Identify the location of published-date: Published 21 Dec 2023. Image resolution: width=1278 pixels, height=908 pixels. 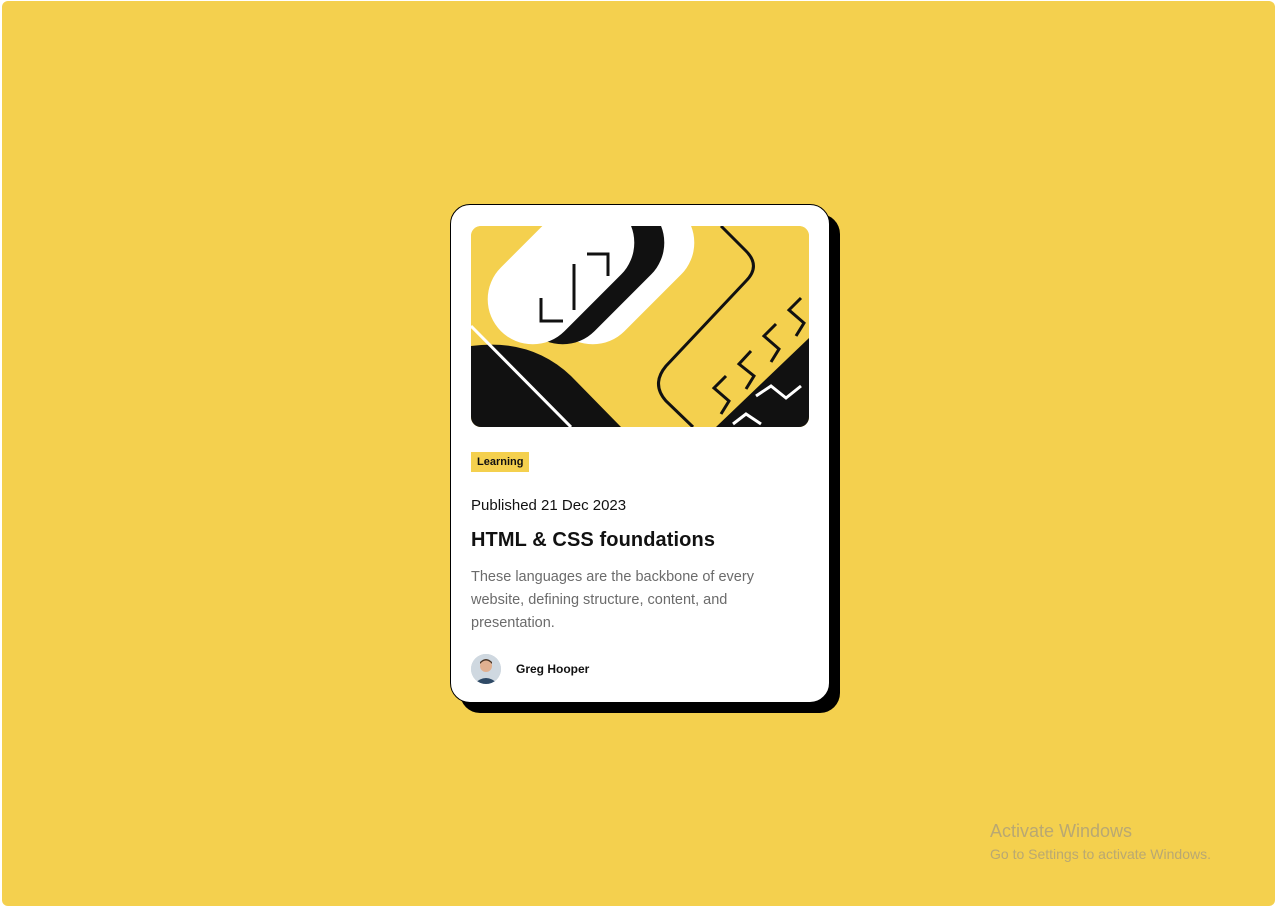
(549, 505).